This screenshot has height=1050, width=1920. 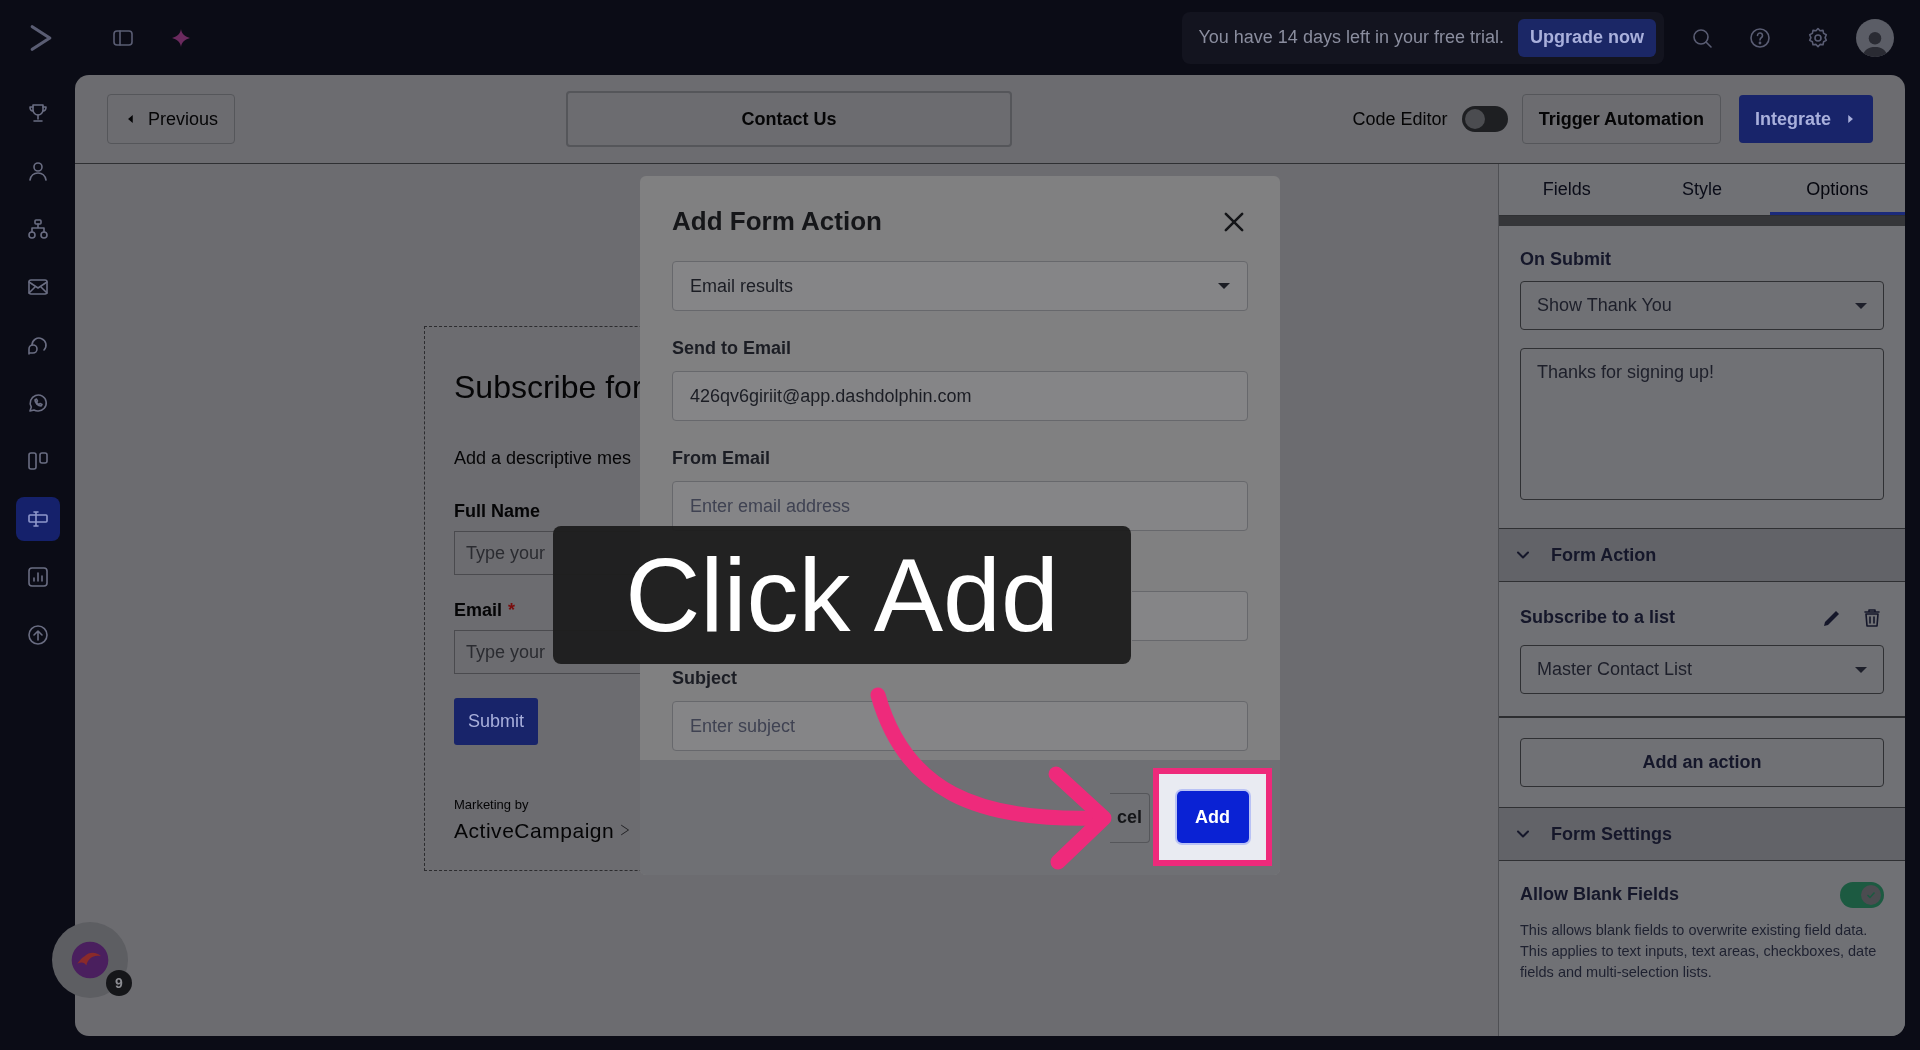 What do you see at coordinates (119, 983) in the screenshot?
I see `notification-badge: 9` at bounding box center [119, 983].